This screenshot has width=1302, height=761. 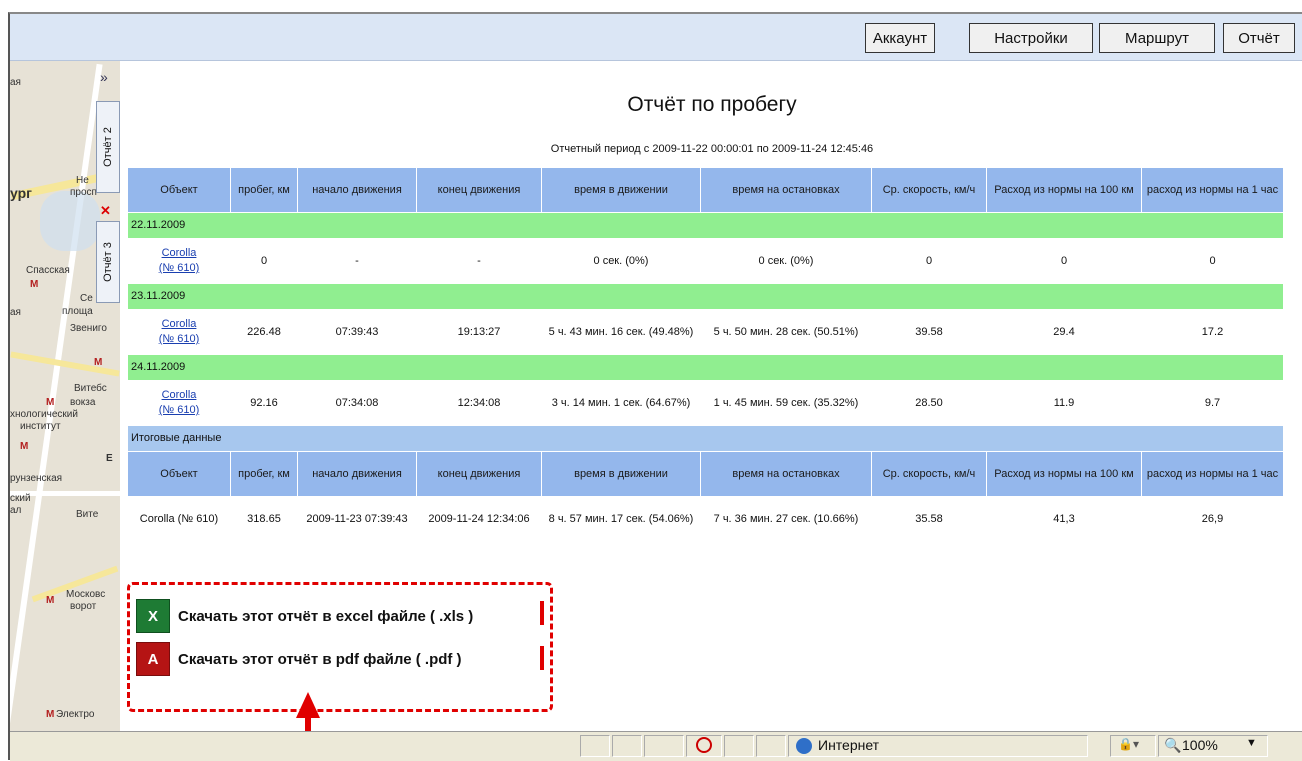 What do you see at coordinates (1064, 332) in the screenshot?
I see `table-cell: 29.4` at bounding box center [1064, 332].